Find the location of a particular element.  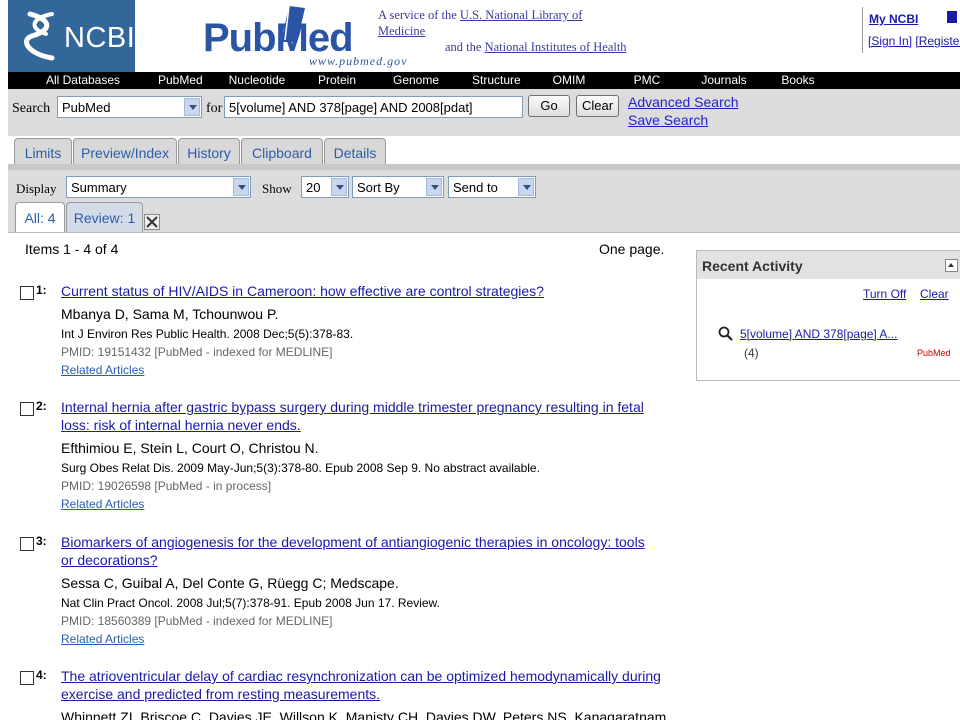

nav-all-databases: All Databases is located at coordinates (83, 80).